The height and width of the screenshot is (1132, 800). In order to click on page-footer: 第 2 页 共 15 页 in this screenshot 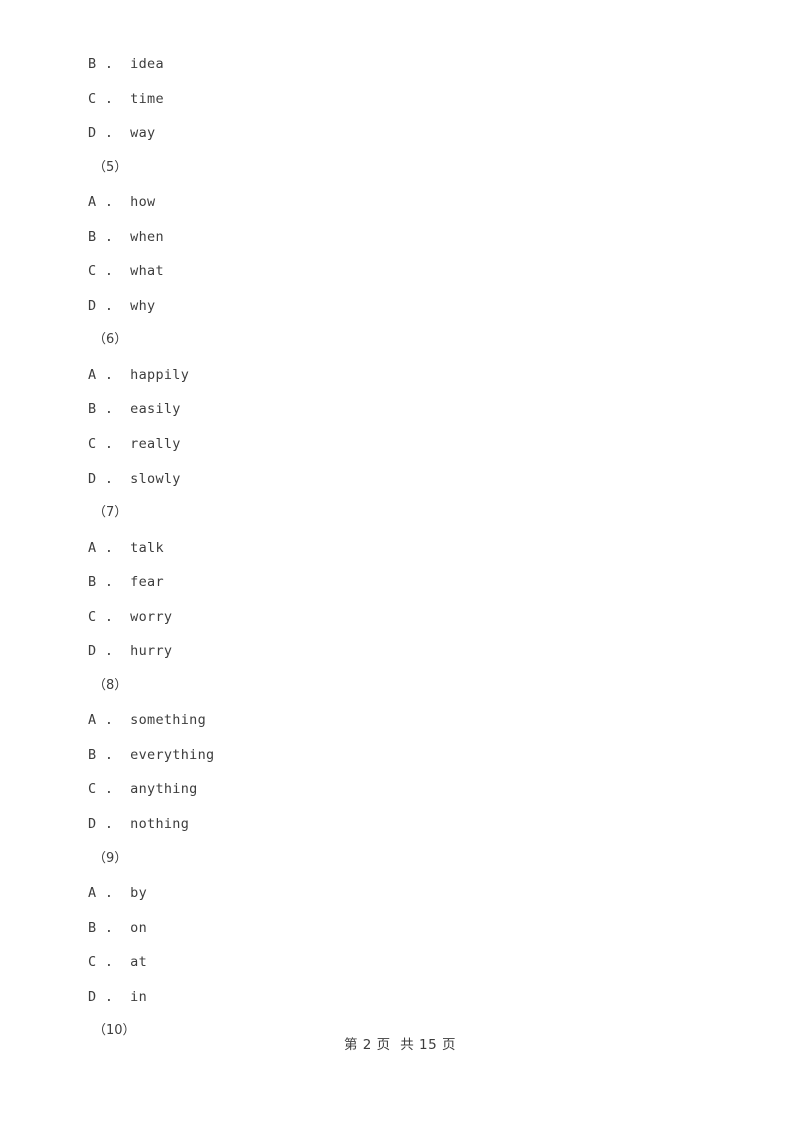, I will do `click(399, 1045)`.